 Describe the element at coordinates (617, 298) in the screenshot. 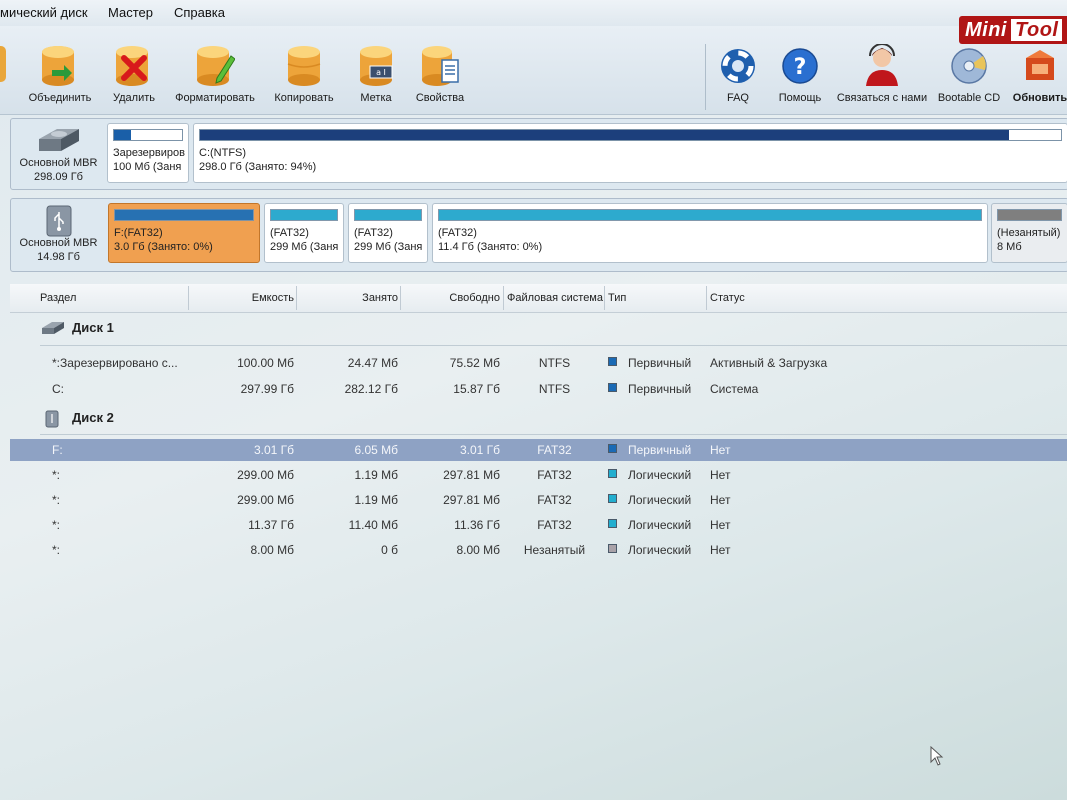

I see `col-type: Тип` at that location.